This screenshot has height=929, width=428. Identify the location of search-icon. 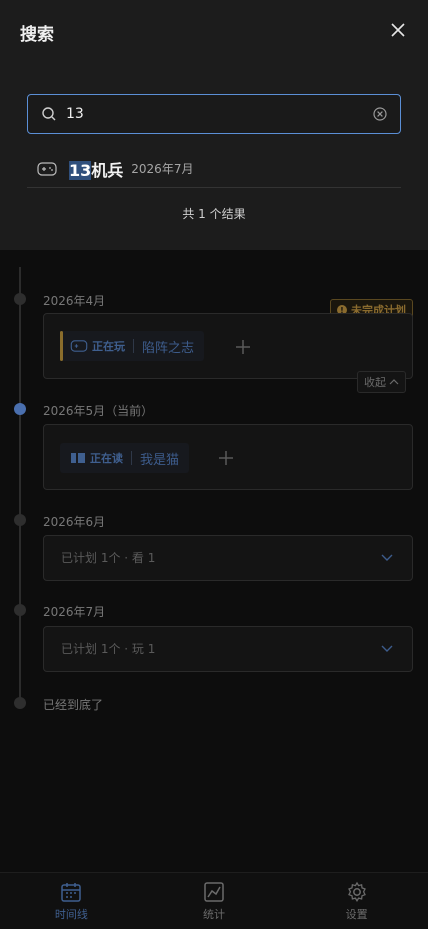
(49, 114).